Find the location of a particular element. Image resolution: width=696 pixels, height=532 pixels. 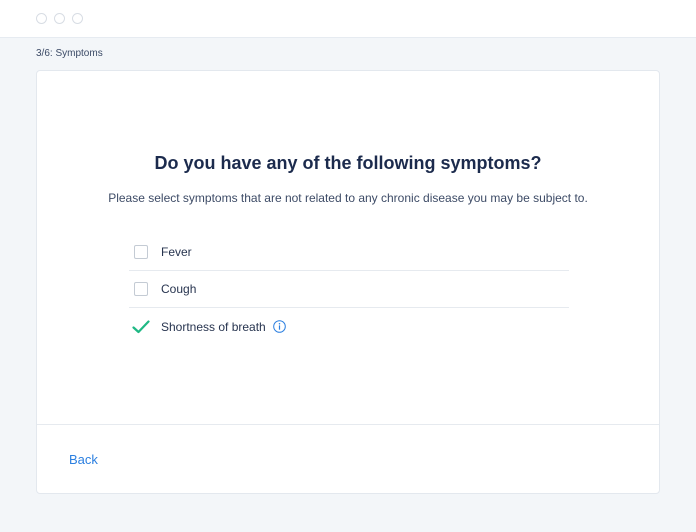

info-icon is located at coordinates (279, 326).